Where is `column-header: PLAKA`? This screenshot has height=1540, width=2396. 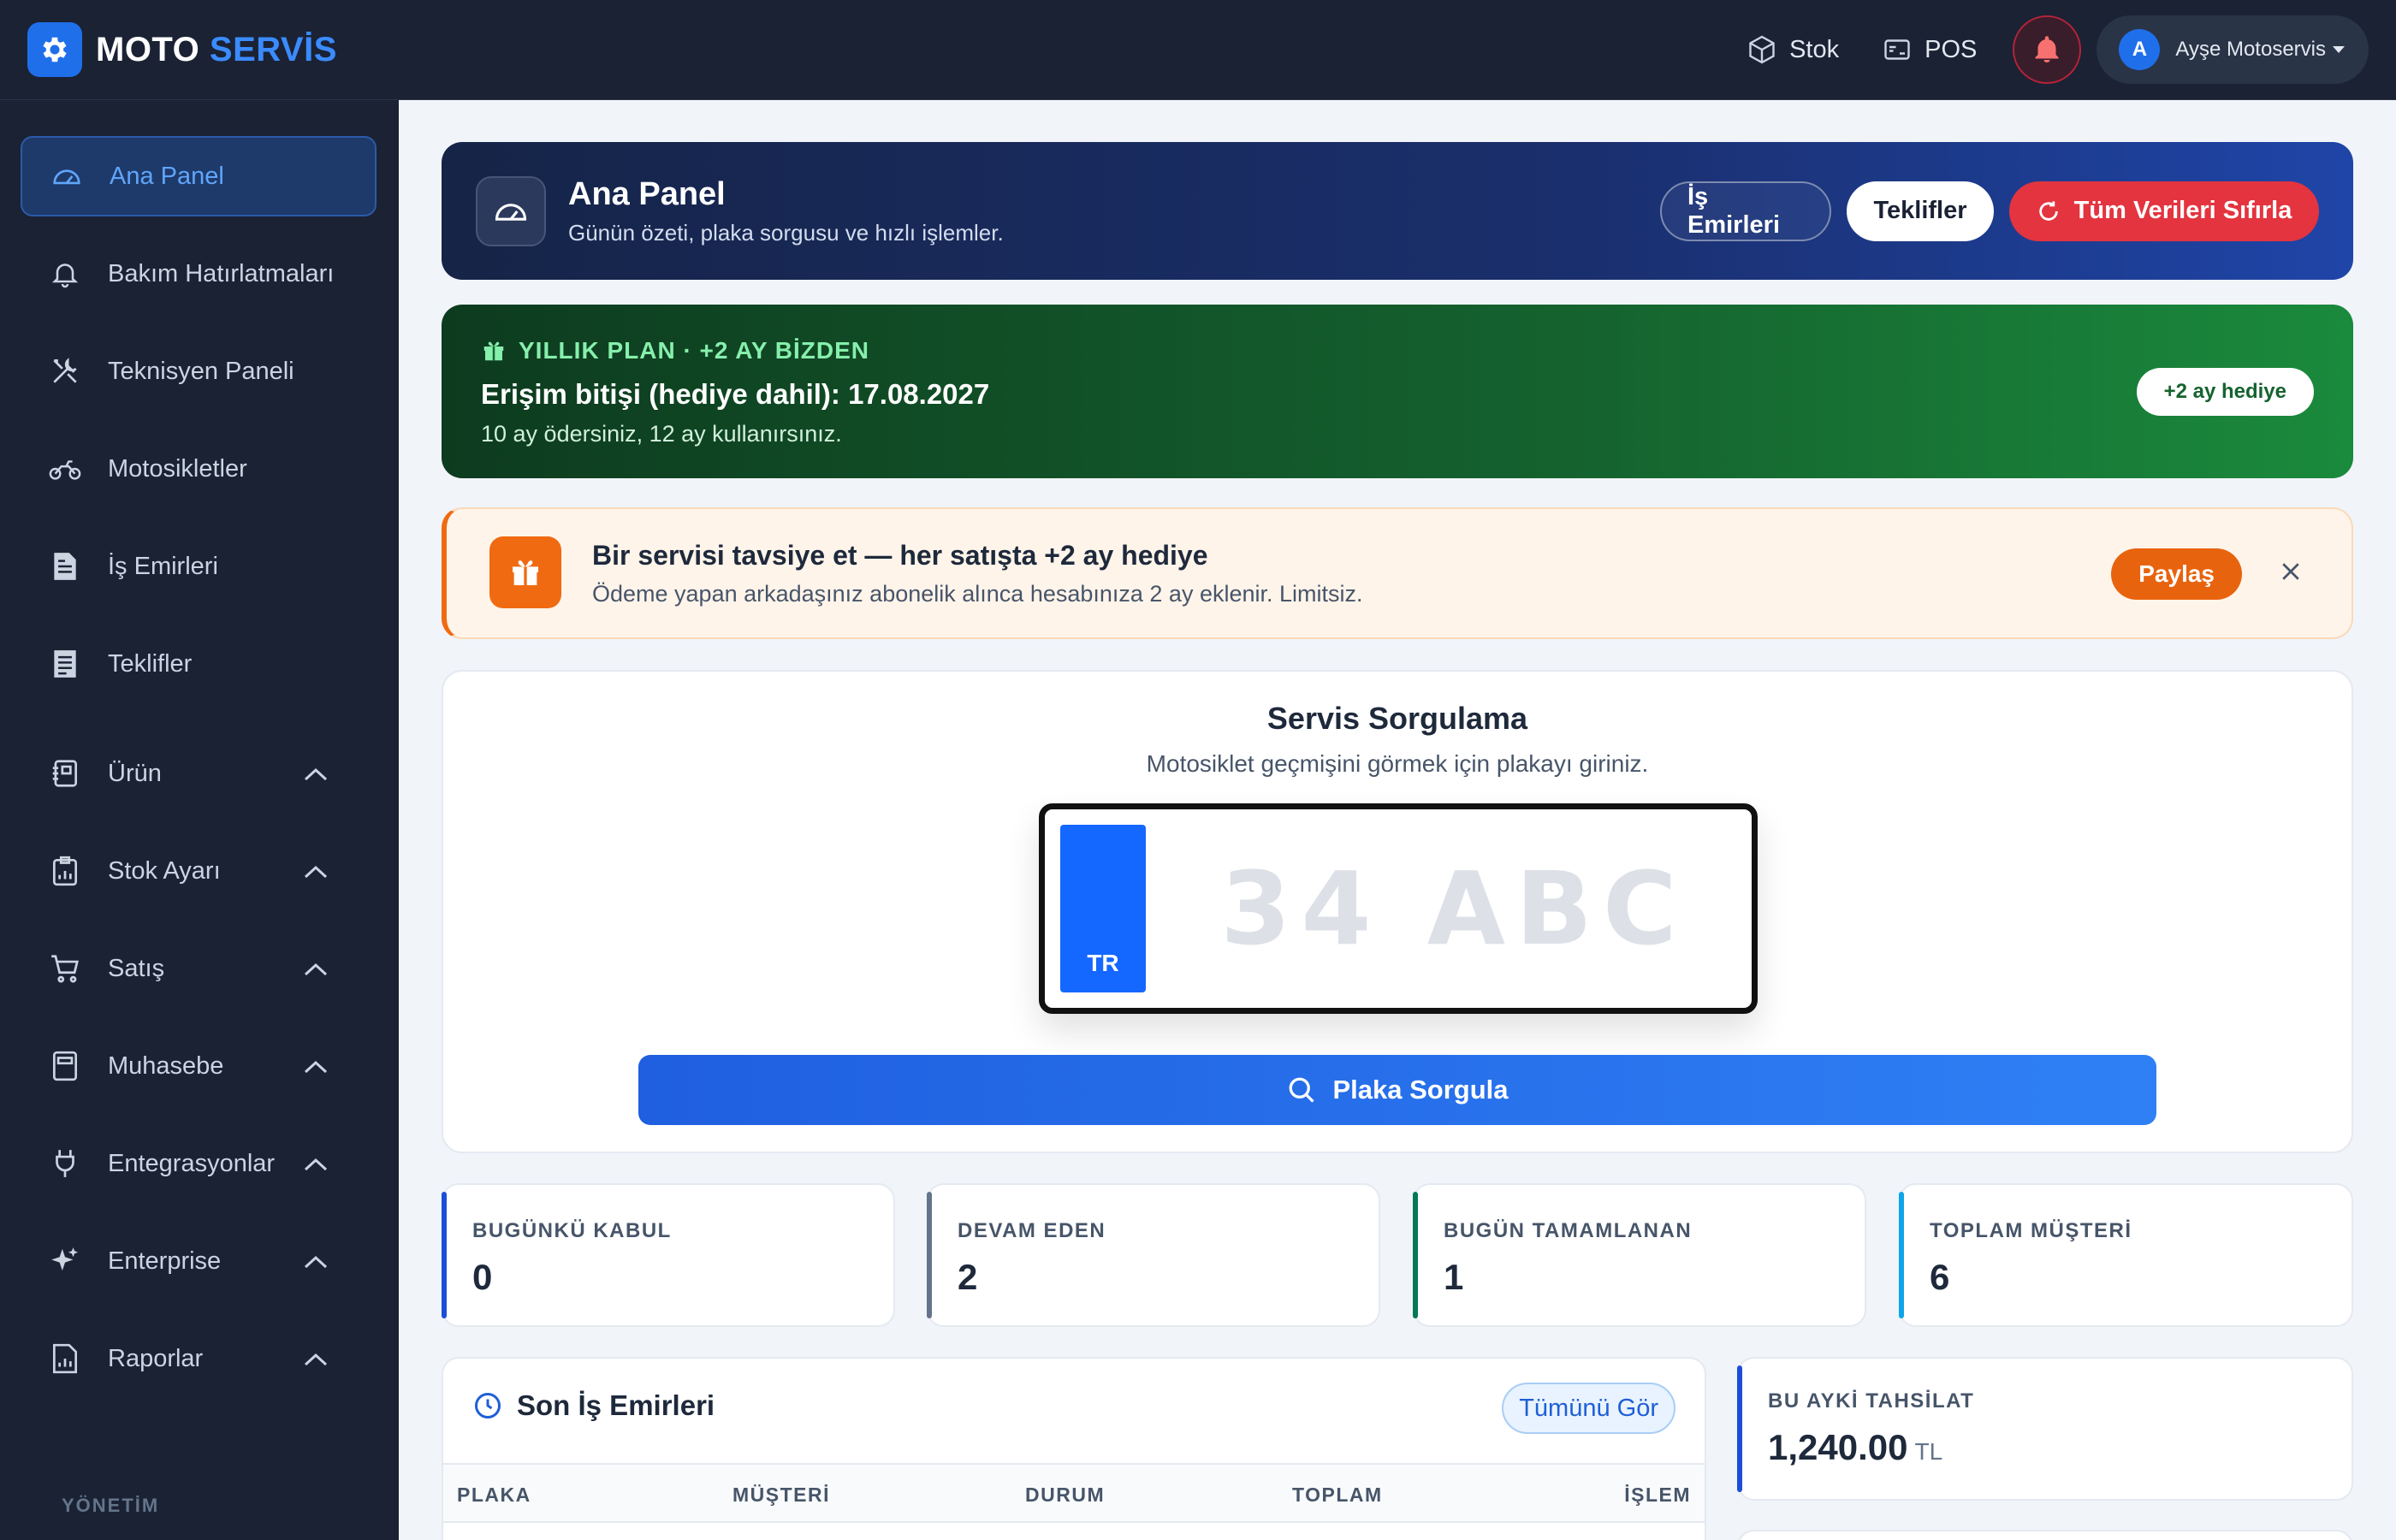 column-header: PLAKA is located at coordinates (494, 1495).